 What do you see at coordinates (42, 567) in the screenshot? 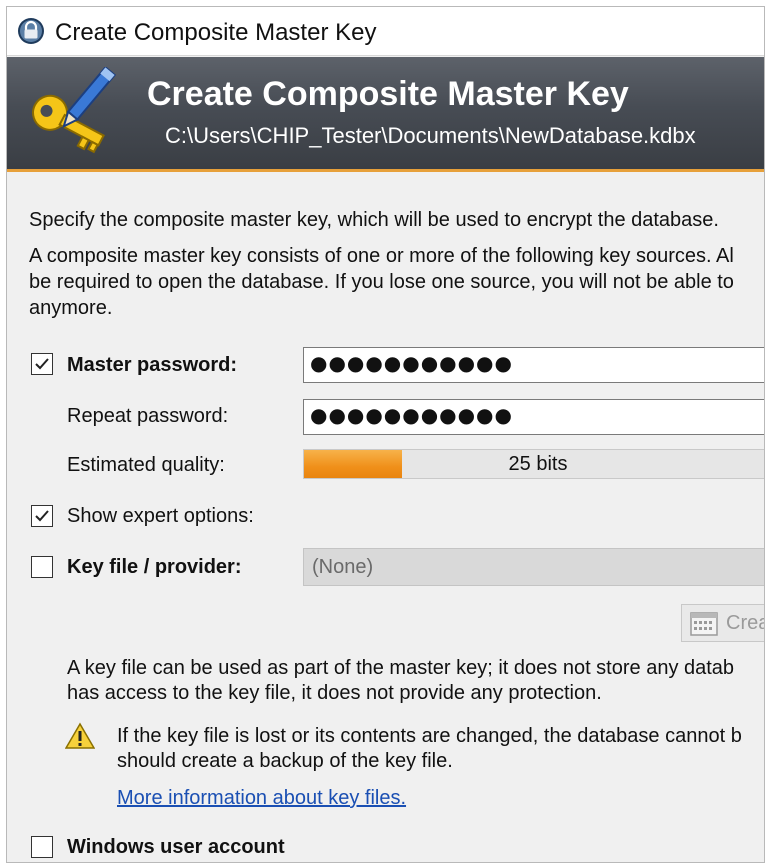
I see `key-file-checkbox` at bounding box center [42, 567].